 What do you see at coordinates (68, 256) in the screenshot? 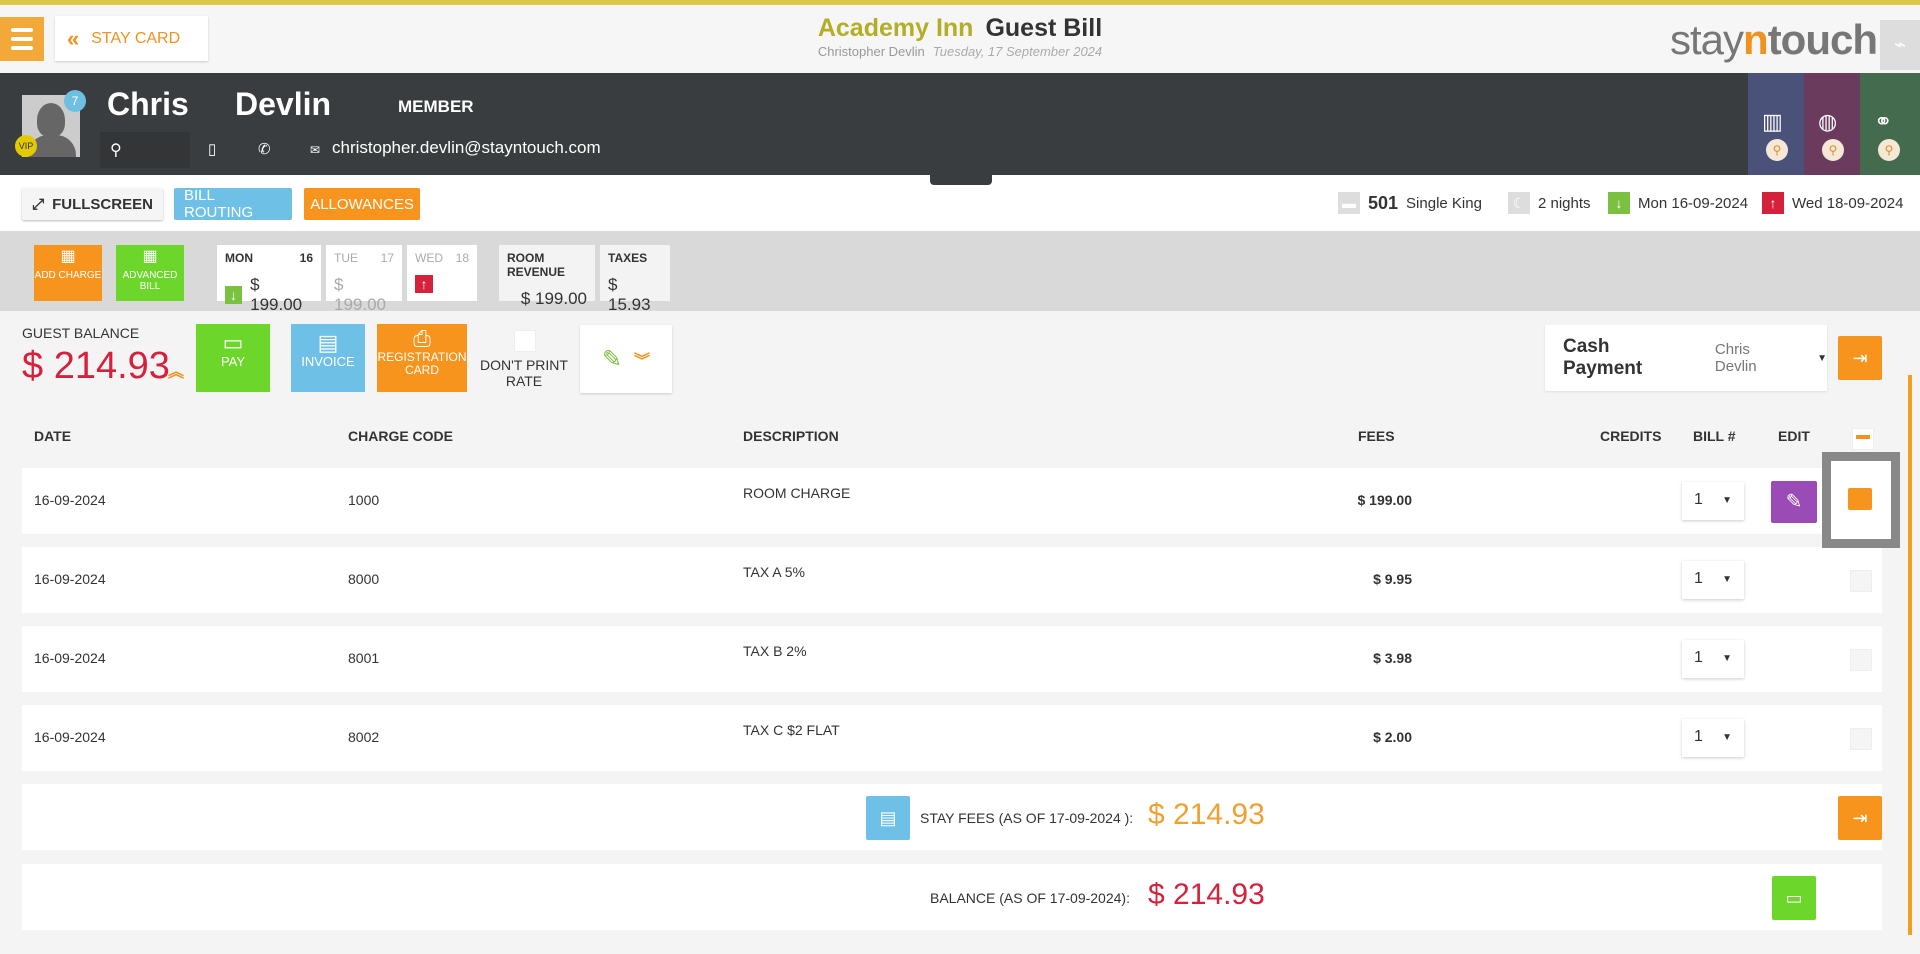
I see `calculator-icon: ▦` at bounding box center [68, 256].